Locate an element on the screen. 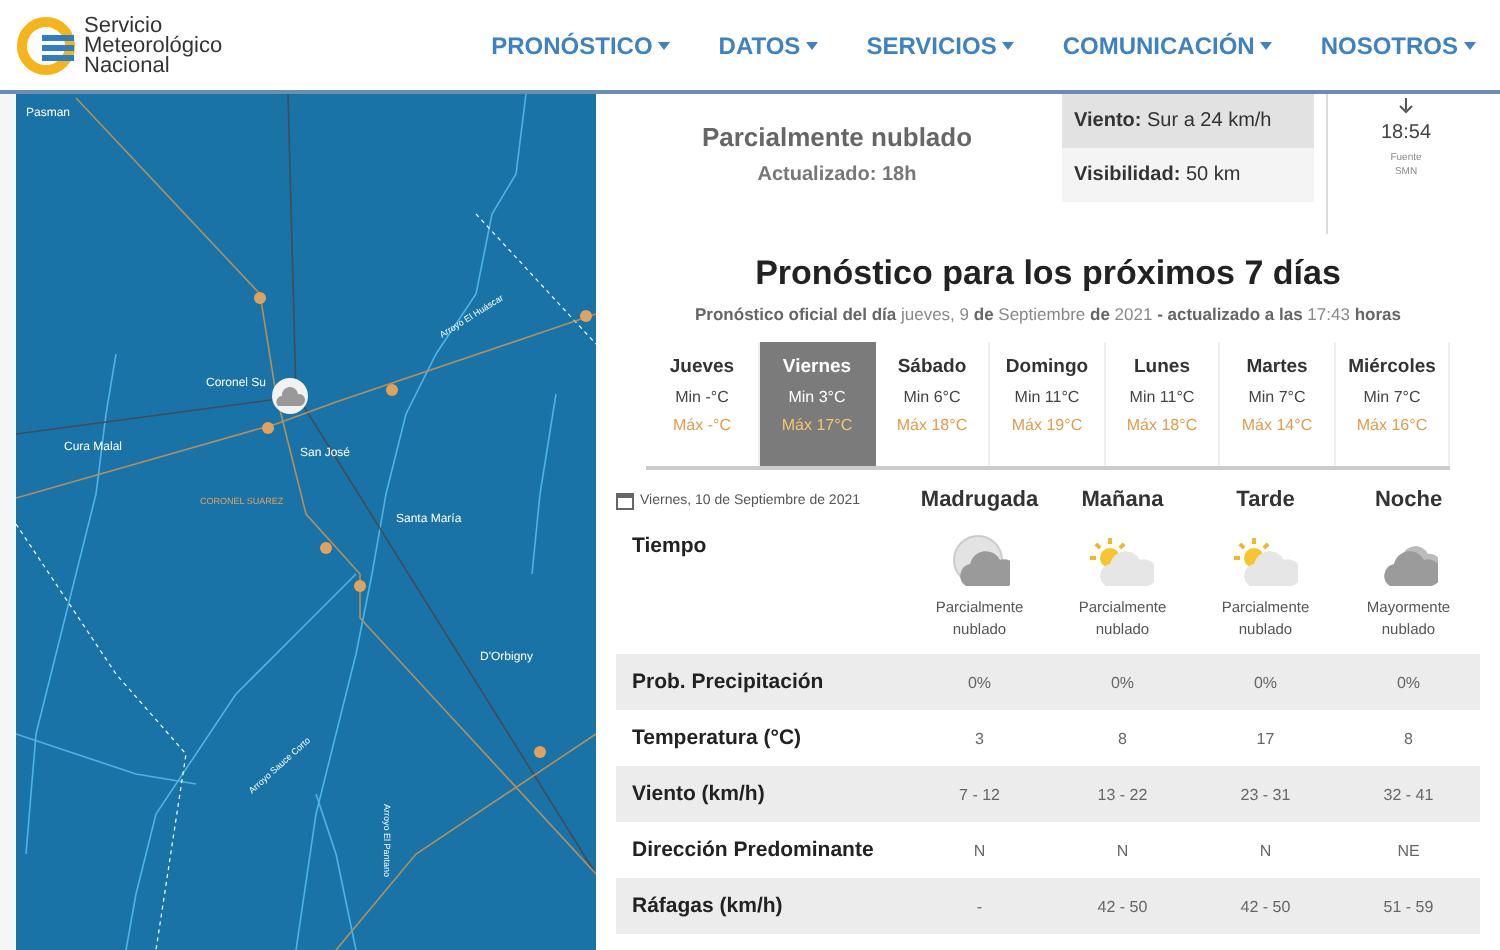 The height and width of the screenshot is (950, 1500). location-marker-icon is located at coordinates (290, 396).